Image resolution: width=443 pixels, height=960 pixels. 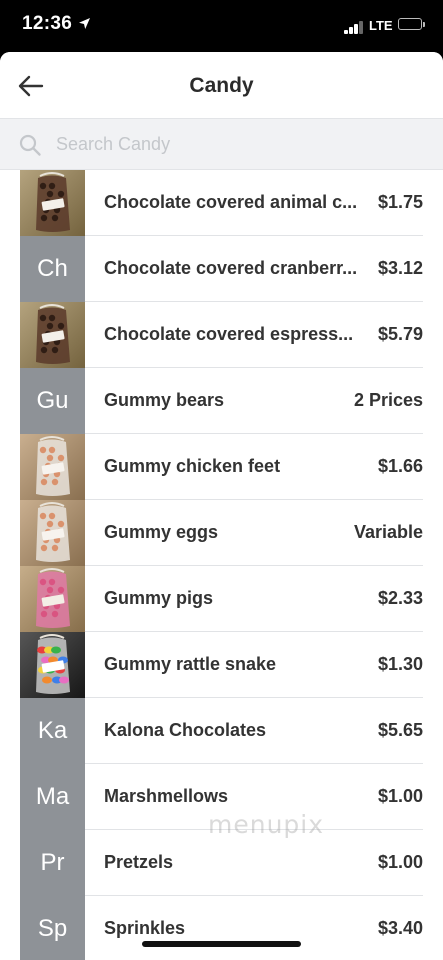 What do you see at coordinates (52, 731) in the screenshot?
I see `item-initials-thumb: Ka` at bounding box center [52, 731].